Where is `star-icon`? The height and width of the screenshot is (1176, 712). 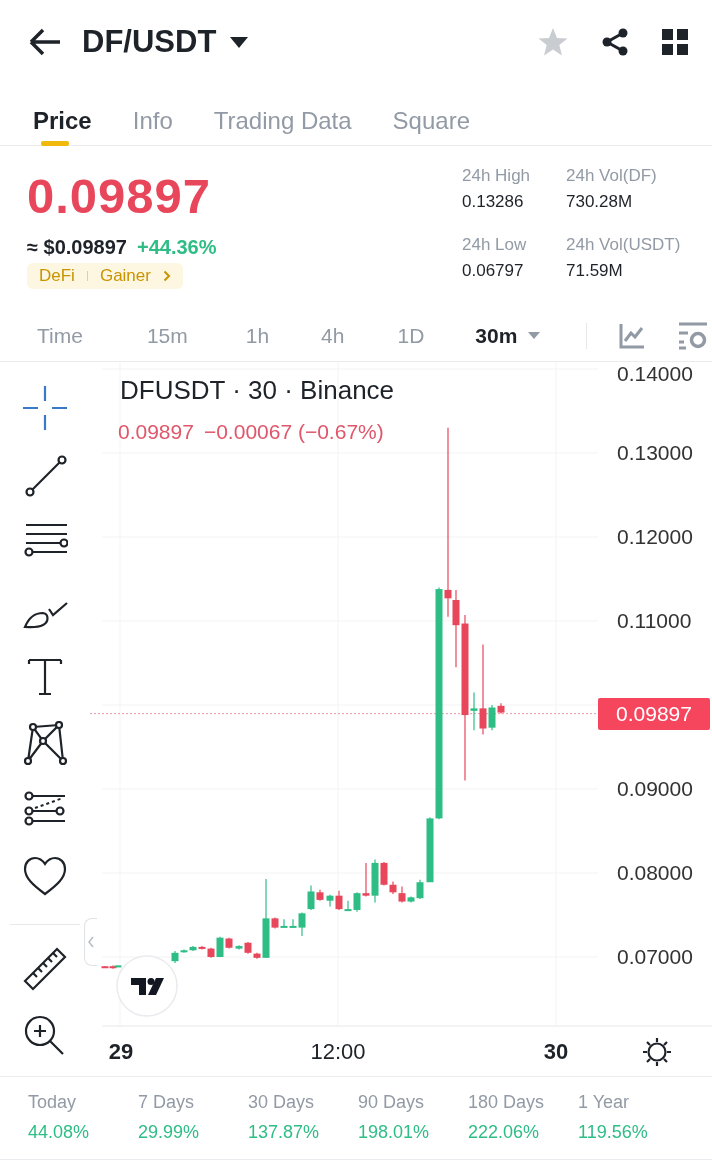 star-icon is located at coordinates (553, 42).